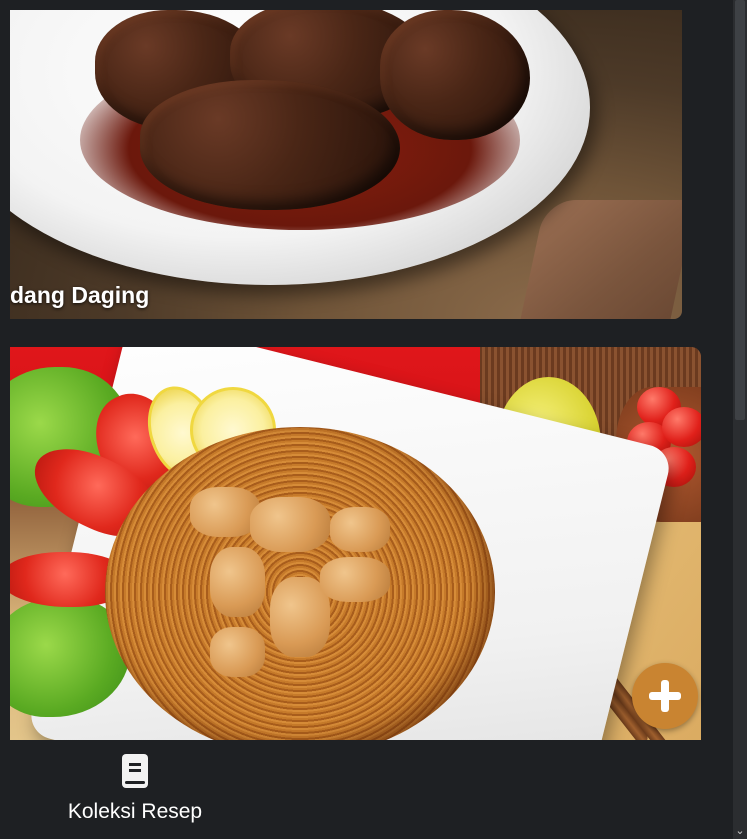 The width and height of the screenshot is (747, 839). What do you see at coordinates (600, 259) in the screenshot?
I see `napkin-graphic` at bounding box center [600, 259].